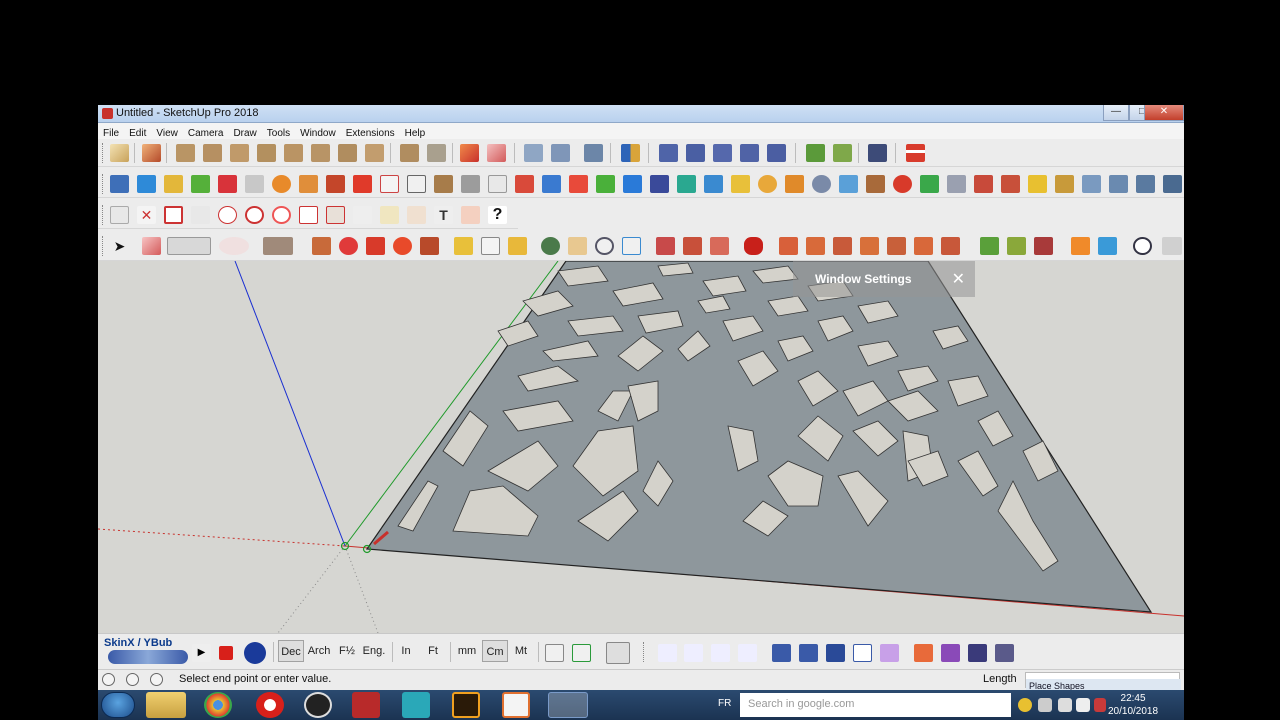 This screenshot has height=720, width=1280. What do you see at coordinates (362, 184) in the screenshot?
I see `square-red-icon` at bounding box center [362, 184].